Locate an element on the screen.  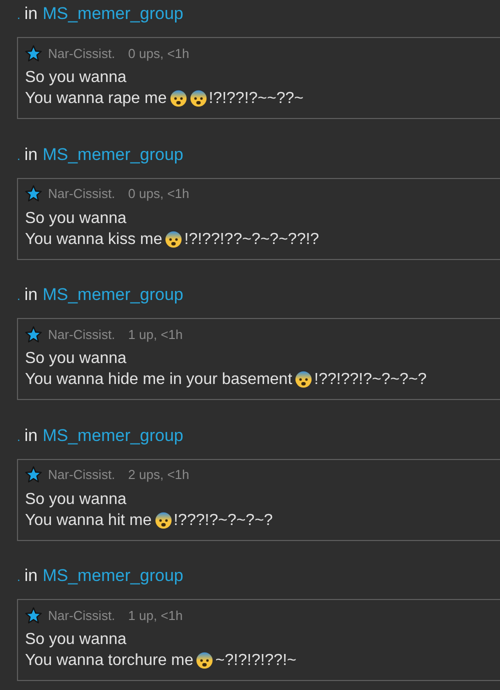
comment-stats: 2 ups, <1h is located at coordinates (159, 474).